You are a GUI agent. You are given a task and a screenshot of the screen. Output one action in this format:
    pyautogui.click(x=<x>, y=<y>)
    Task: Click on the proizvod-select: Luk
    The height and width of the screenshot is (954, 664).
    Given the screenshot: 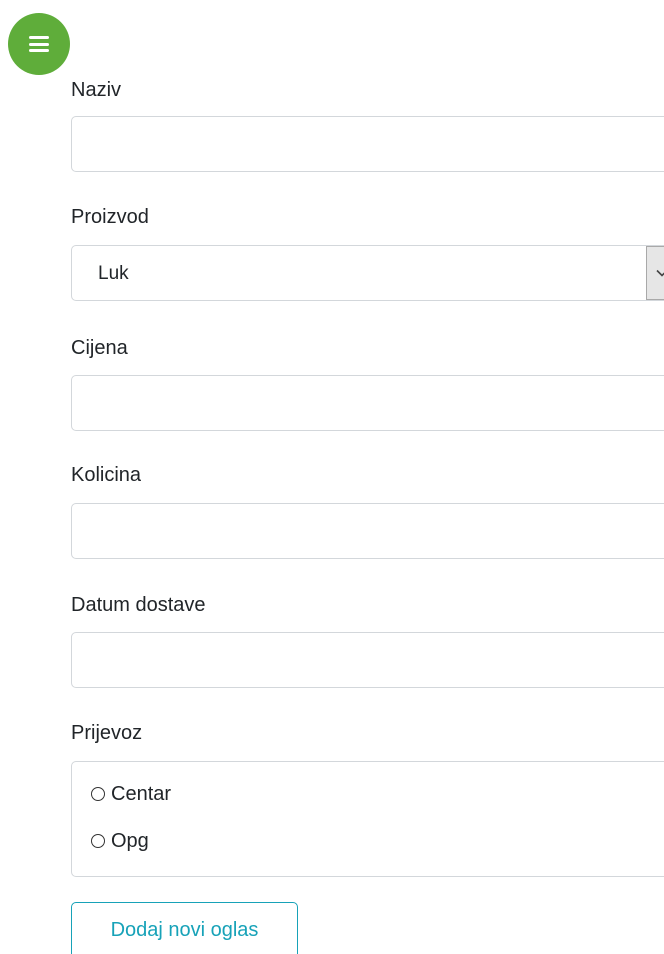 What is the action you would take?
    pyautogui.click(x=367, y=273)
    